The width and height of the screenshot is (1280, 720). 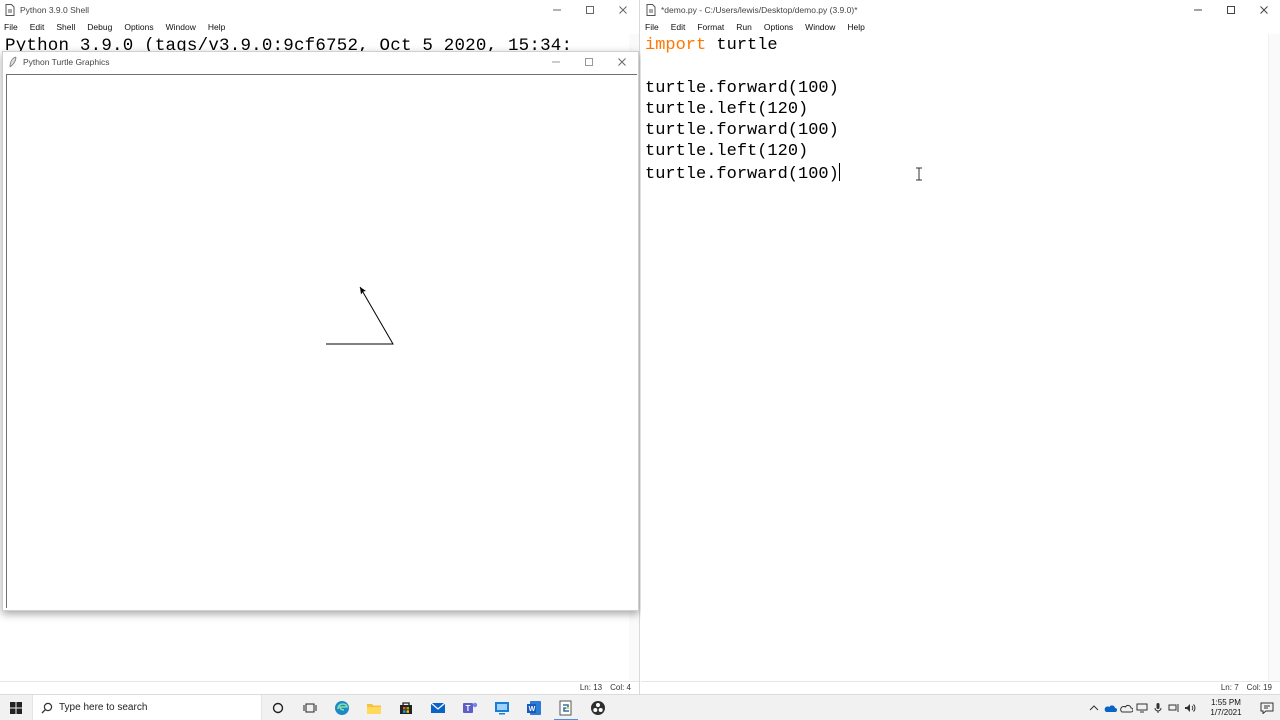 I want to click on shell-menu-help: Help, so click(x=216, y=27).